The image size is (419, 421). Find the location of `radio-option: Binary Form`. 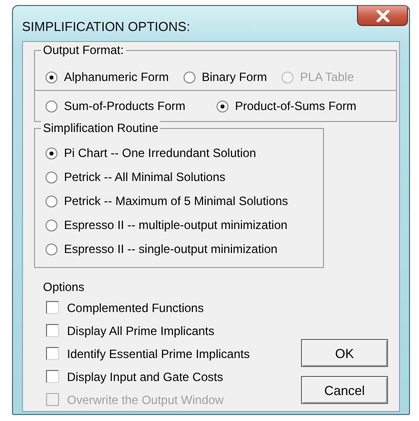

radio-option: Binary Form is located at coordinates (225, 77).